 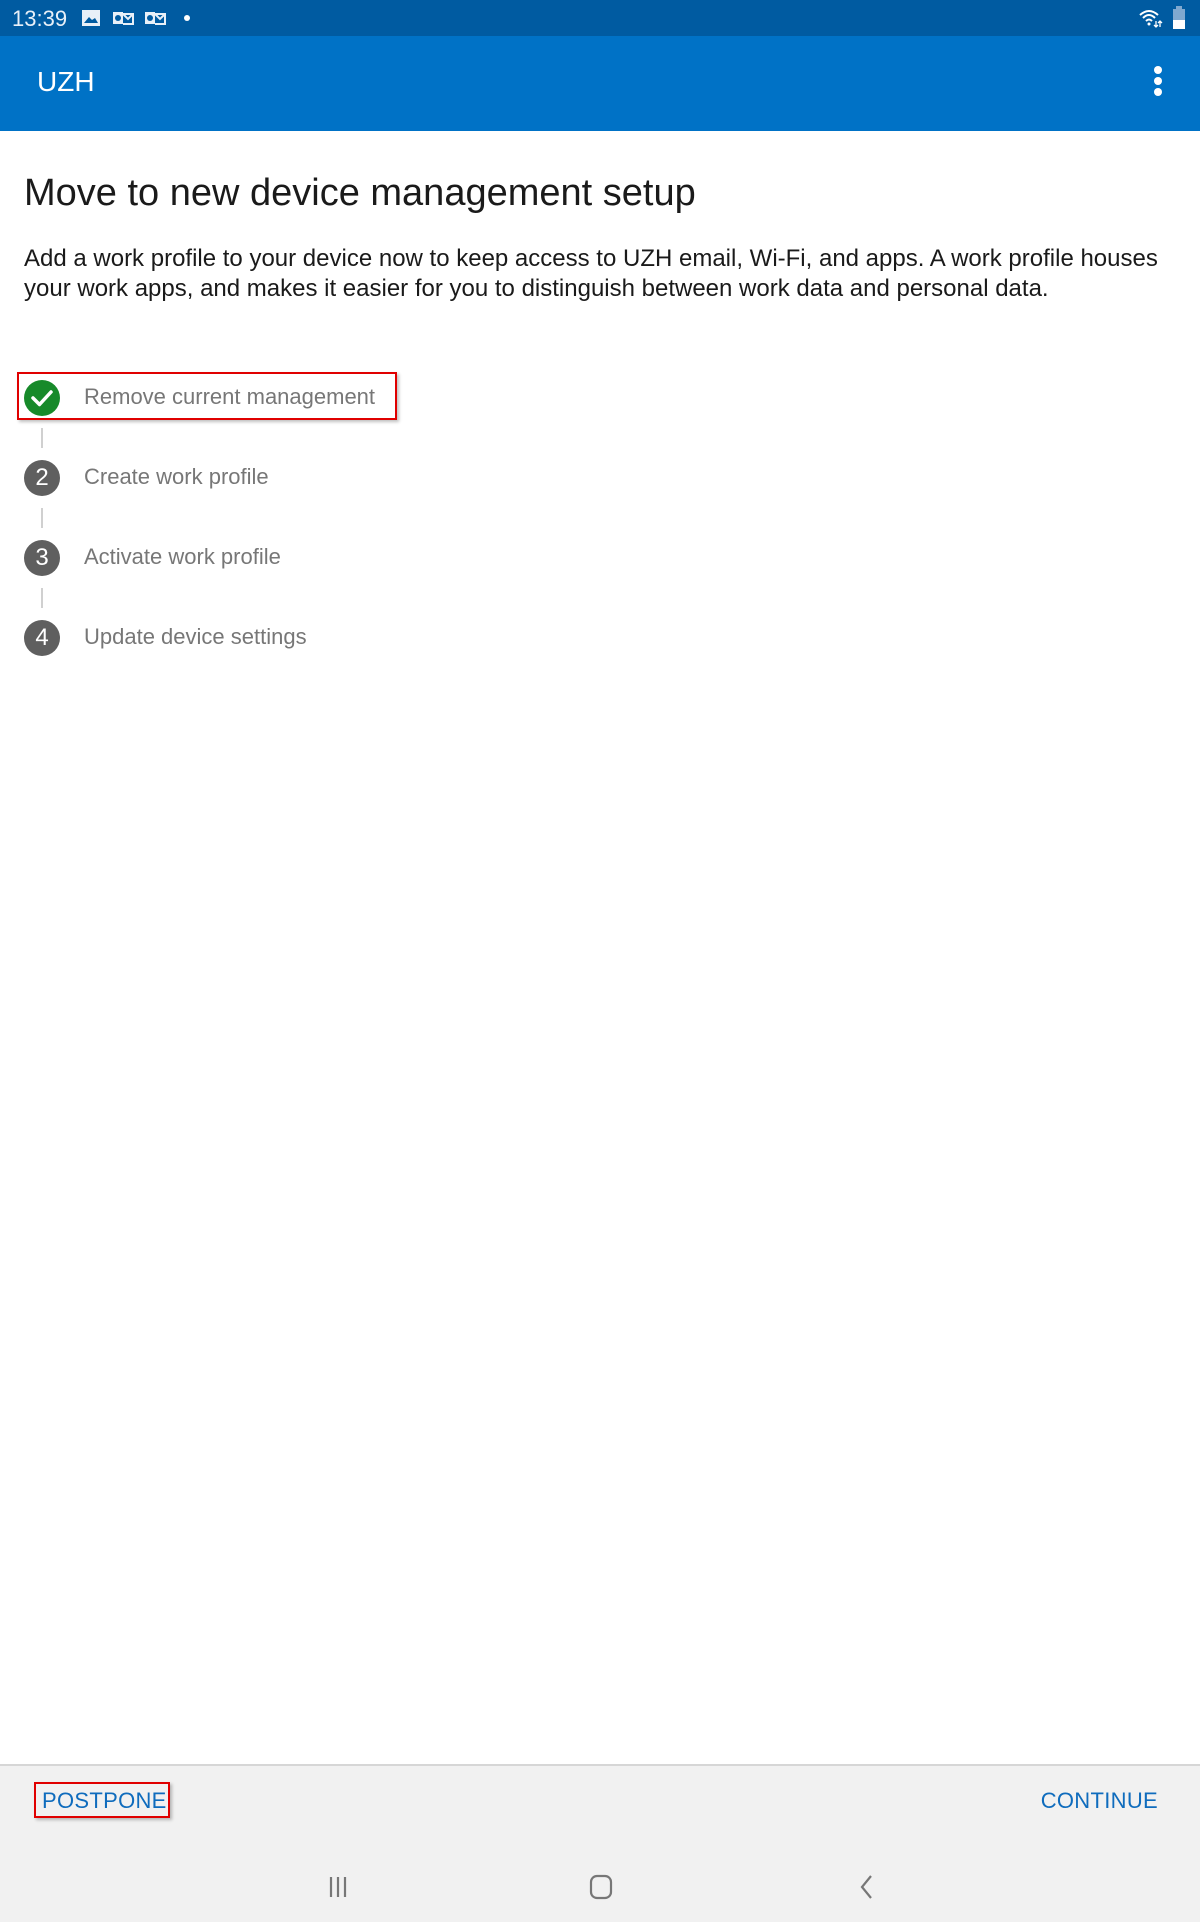 What do you see at coordinates (104, 1801) in the screenshot?
I see `postpone-button: POSTPONE` at bounding box center [104, 1801].